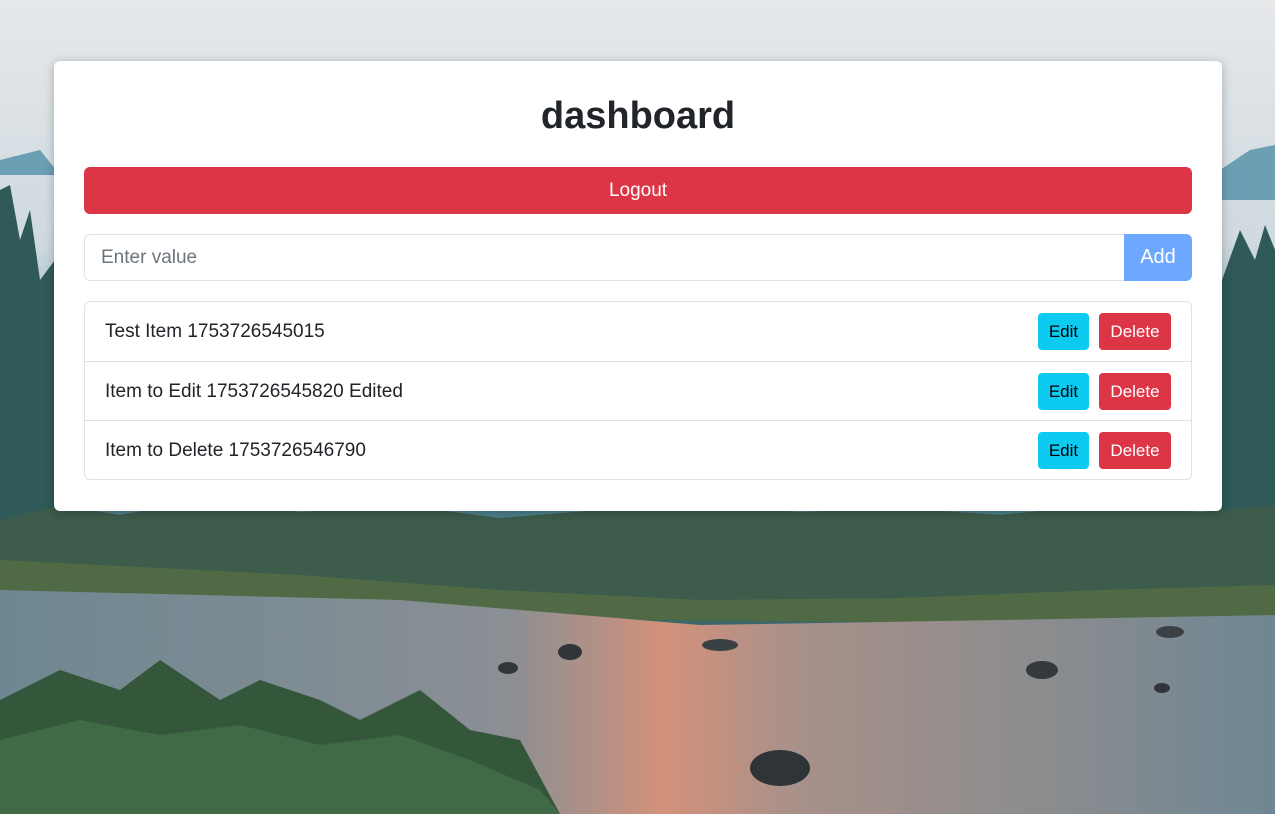  Describe the element at coordinates (235, 450) in the screenshot. I see `item-text: Item to Delete 1753726546790` at that location.